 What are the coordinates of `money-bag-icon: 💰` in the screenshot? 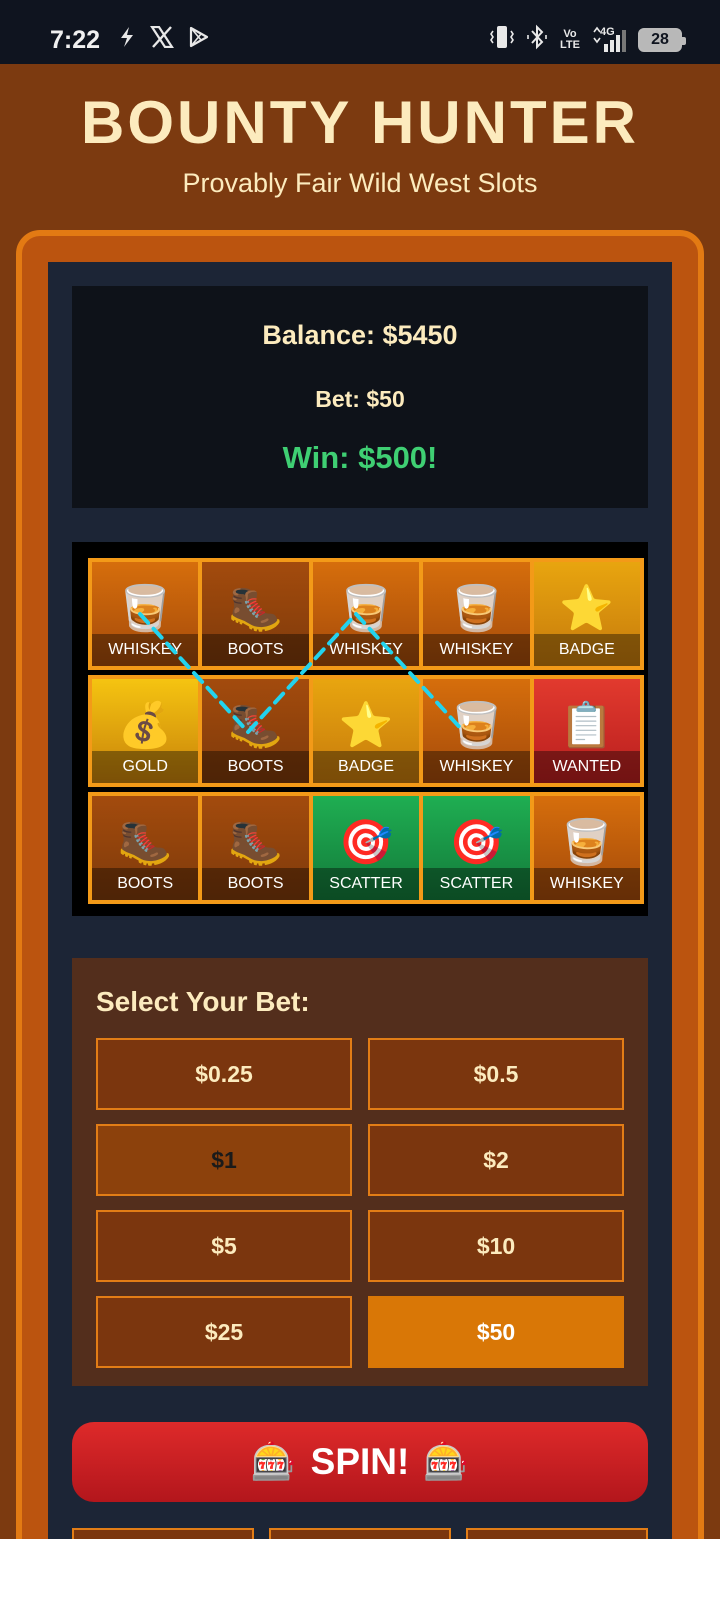 It's located at (145, 725).